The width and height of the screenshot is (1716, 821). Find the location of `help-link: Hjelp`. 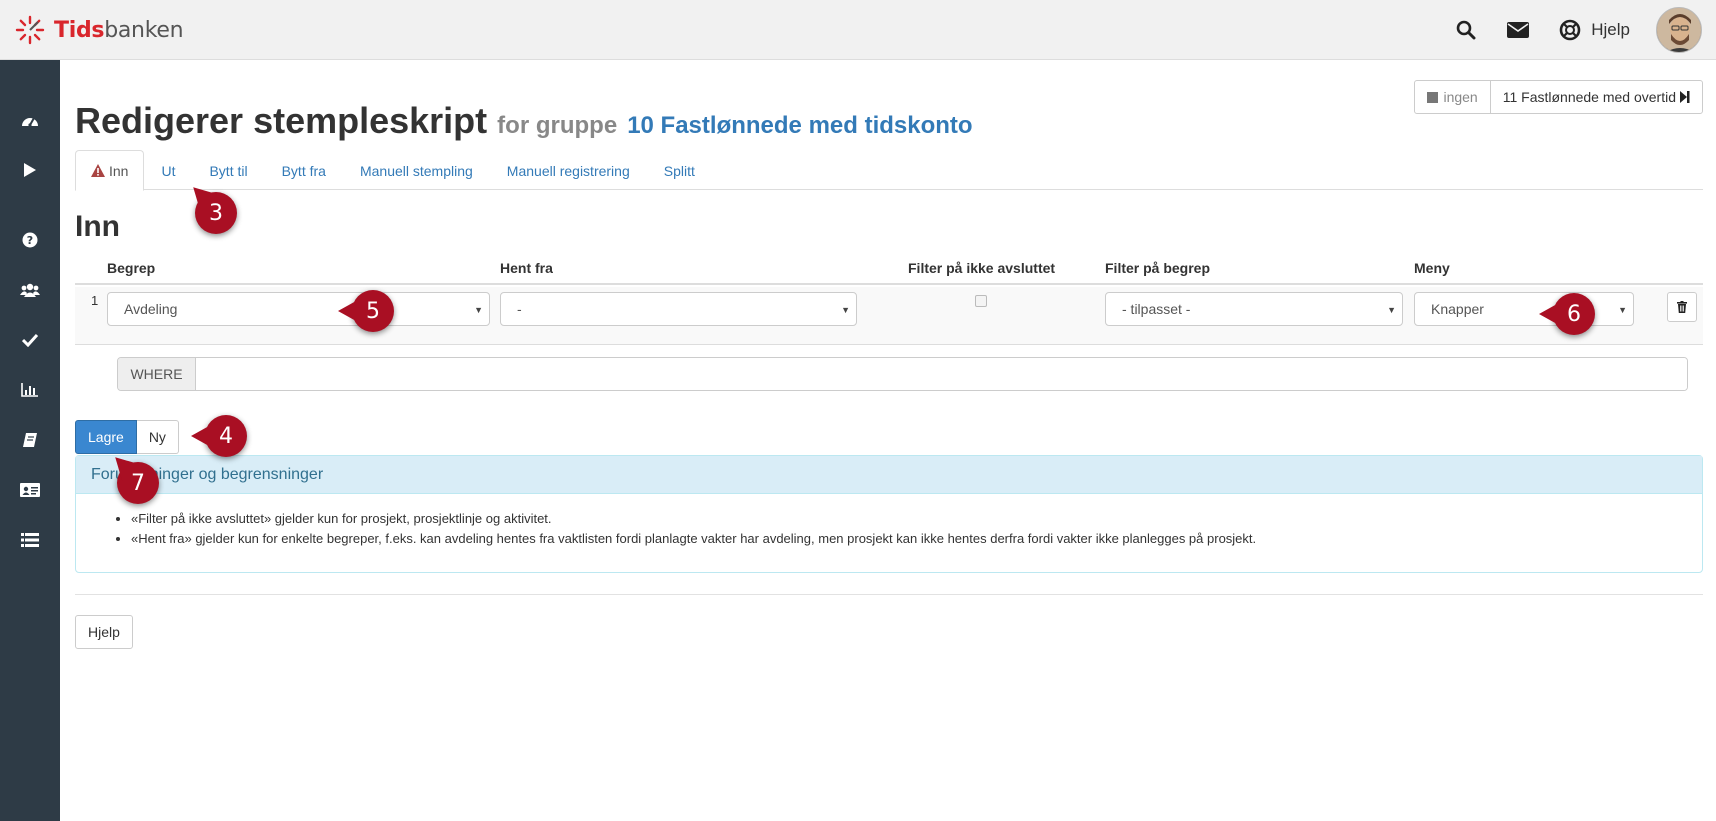

help-link: Hjelp is located at coordinates (1593, 30).